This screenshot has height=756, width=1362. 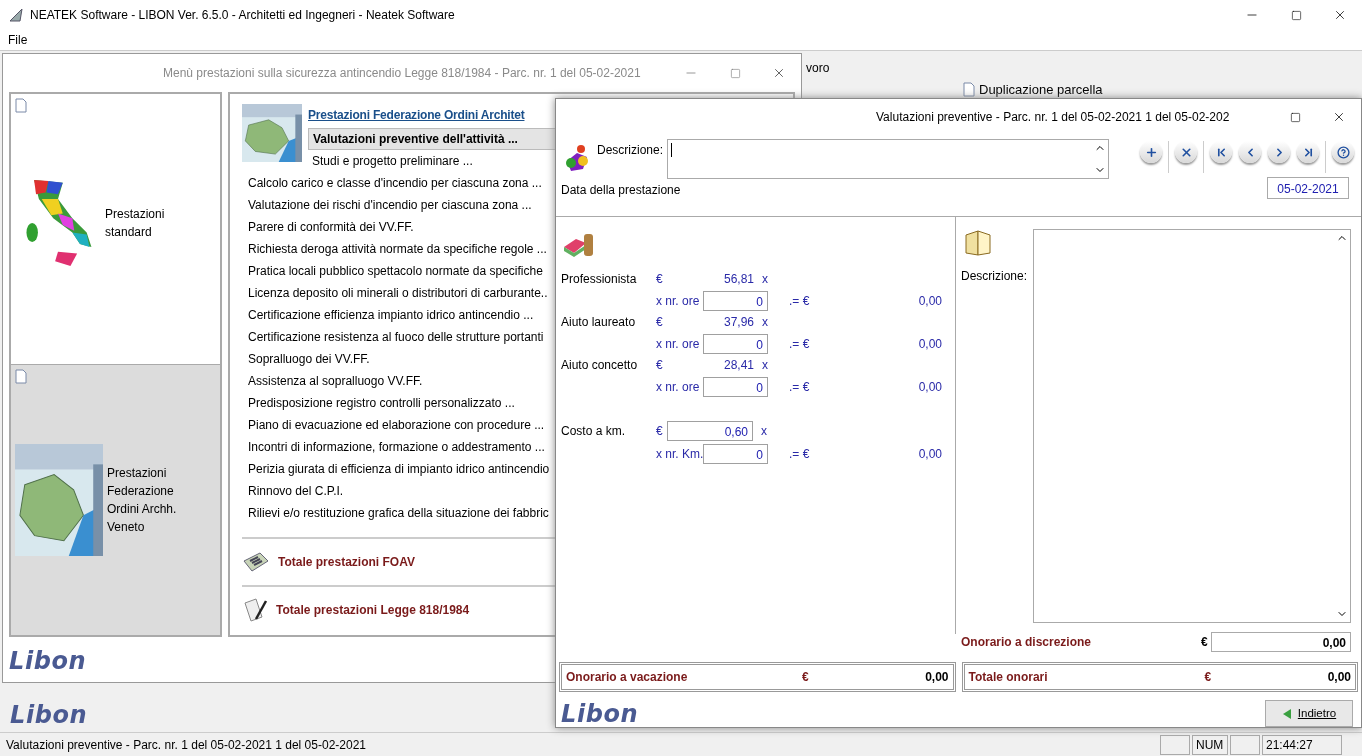 I want to click on pen-and-paper-icon, so click(x=255, y=610).